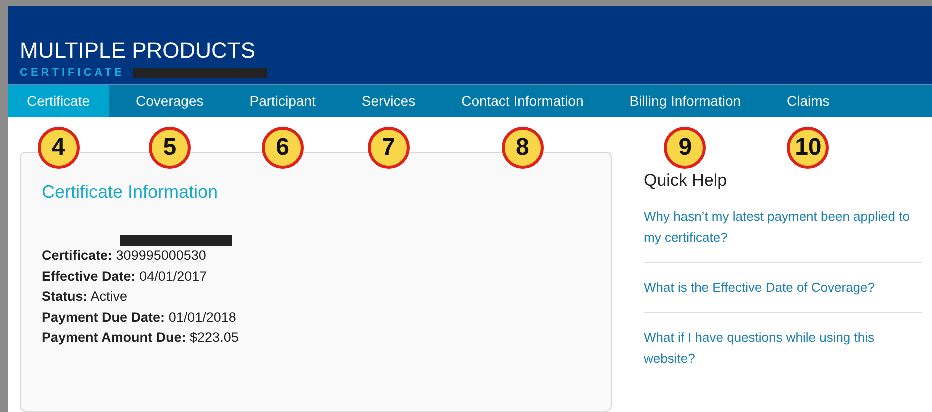 This screenshot has height=412, width=932. What do you see at coordinates (783, 347) in the screenshot?
I see `help-link: What if I have questions while using this website?` at bounding box center [783, 347].